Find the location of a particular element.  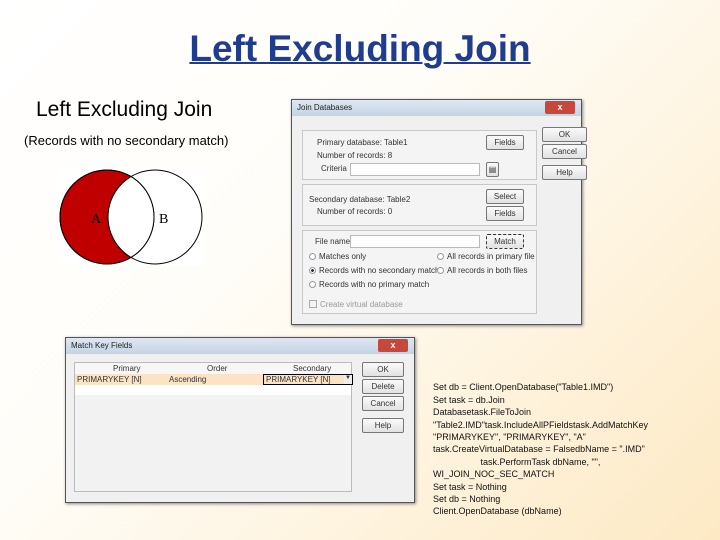

slide-note: (Records with no secondary match) is located at coordinates (126, 140).